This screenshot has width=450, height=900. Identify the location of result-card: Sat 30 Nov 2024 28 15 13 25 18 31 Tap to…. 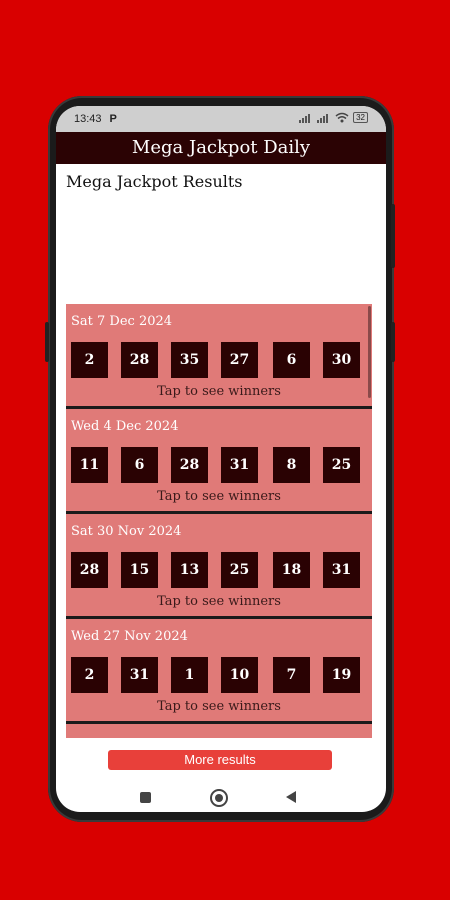
(219, 566).